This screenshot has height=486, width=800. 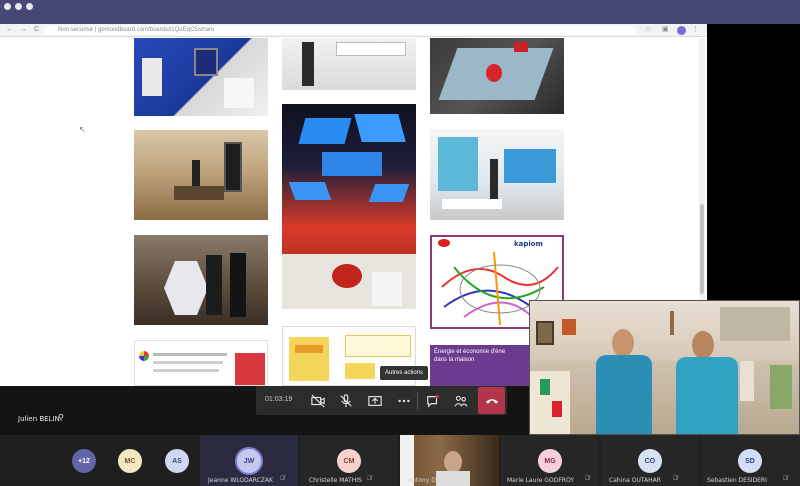 What do you see at coordinates (404, 401) in the screenshot?
I see `more-actions-icon` at bounding box center [404, 401].